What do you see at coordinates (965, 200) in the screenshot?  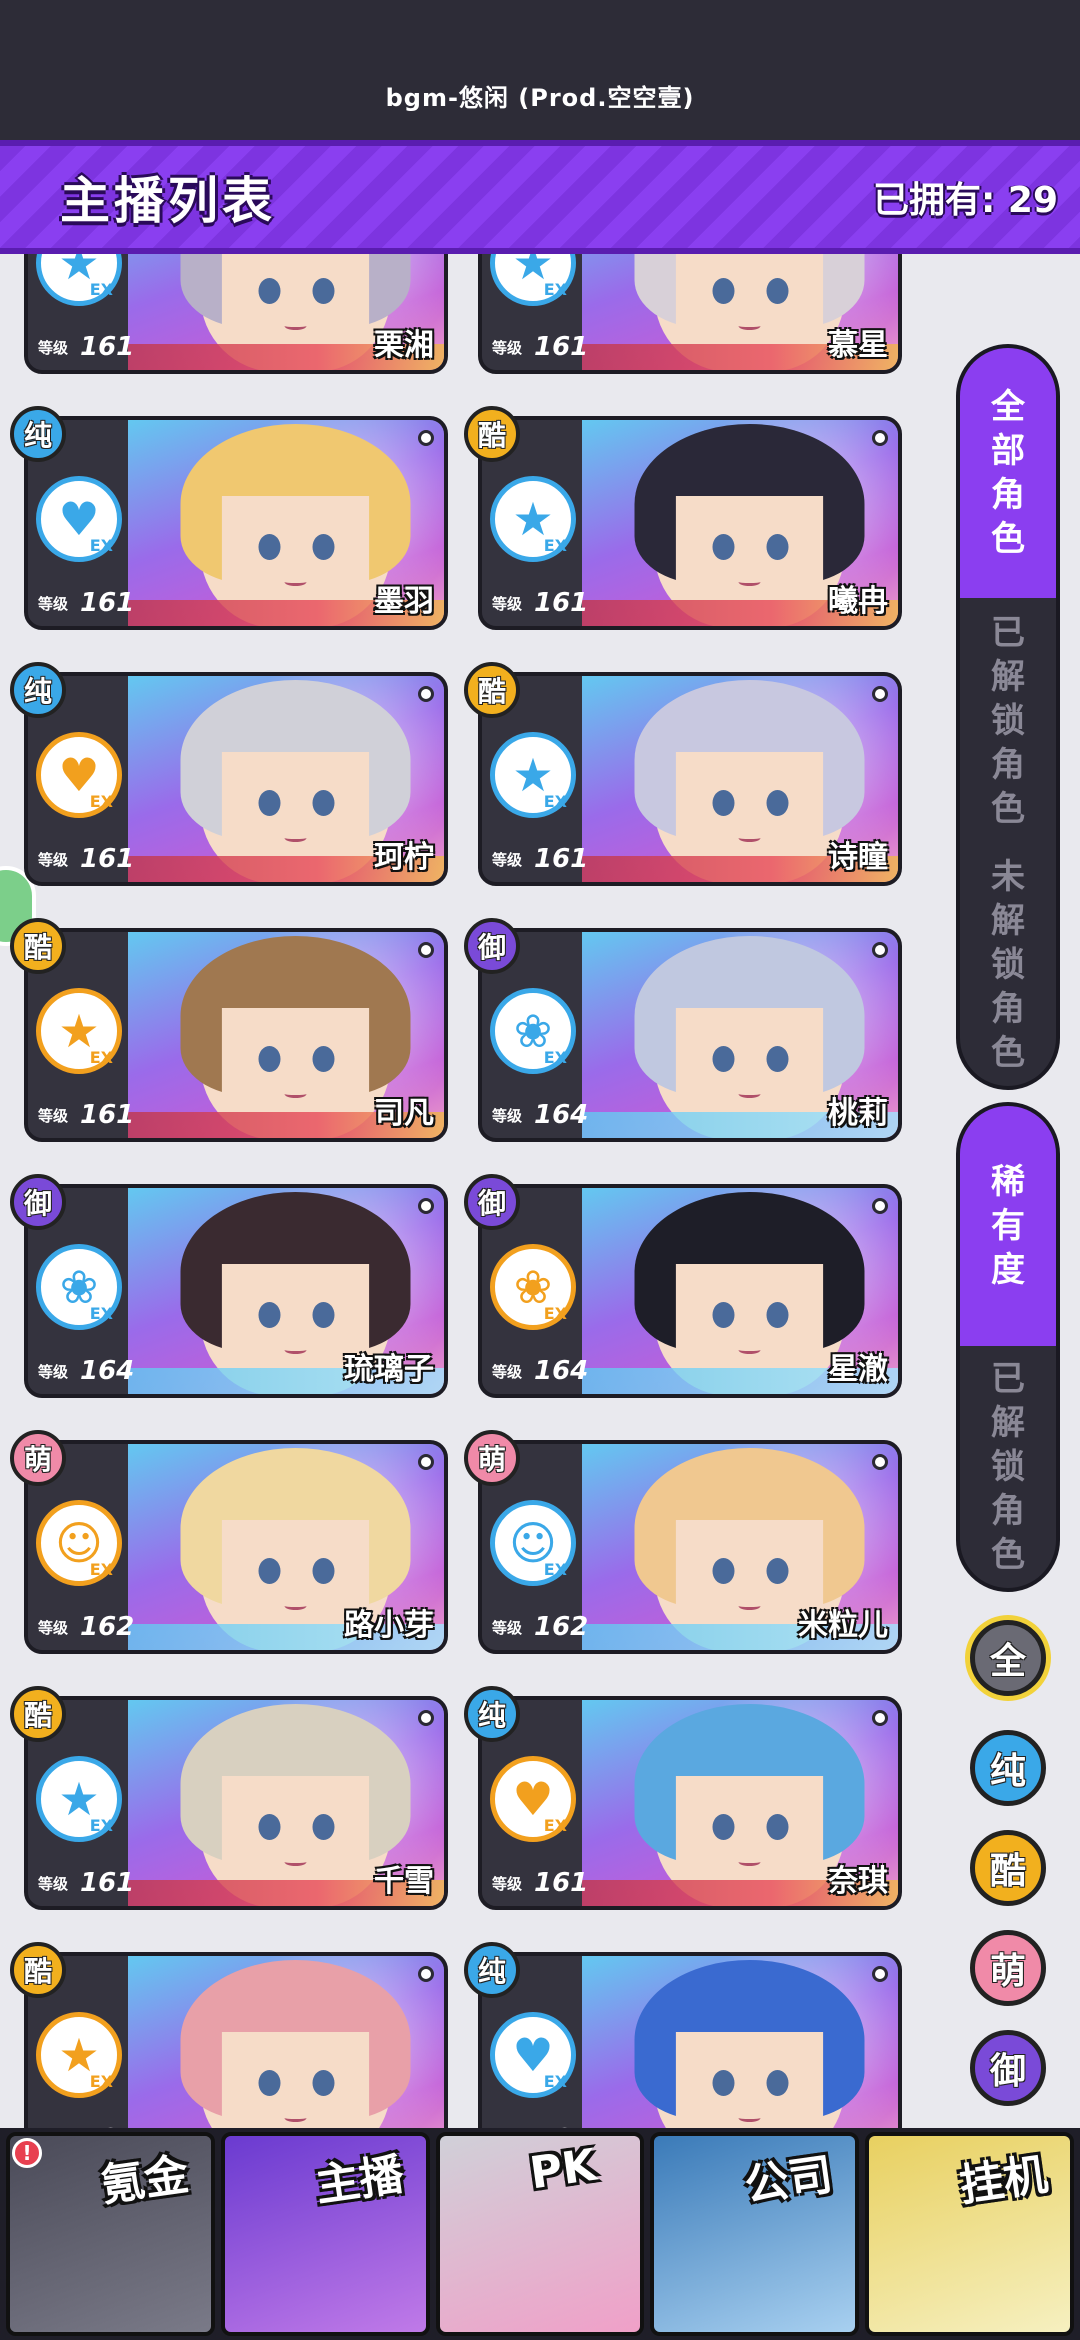 I see `owned-count: 已拥有: 29` at bounding box center [965, 200].